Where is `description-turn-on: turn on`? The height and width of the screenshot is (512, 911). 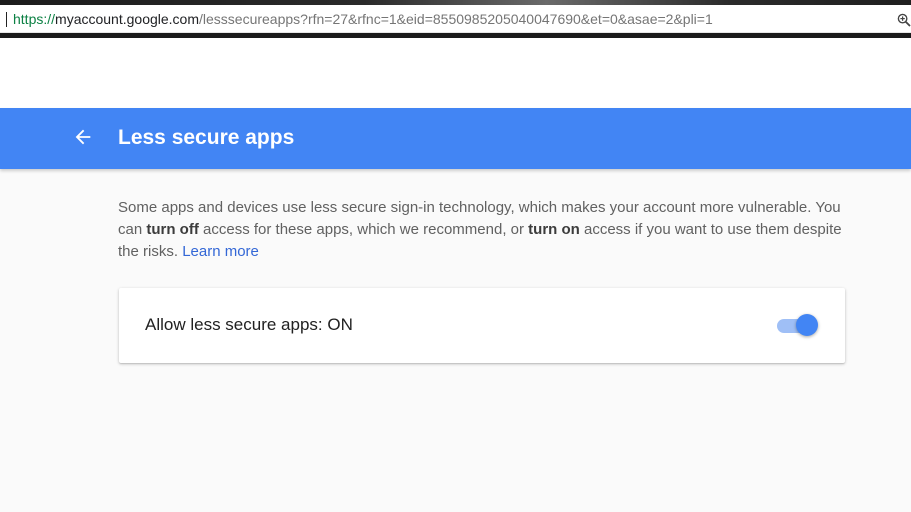 description-turn-on: turn on is located at coordinates (554, 229).